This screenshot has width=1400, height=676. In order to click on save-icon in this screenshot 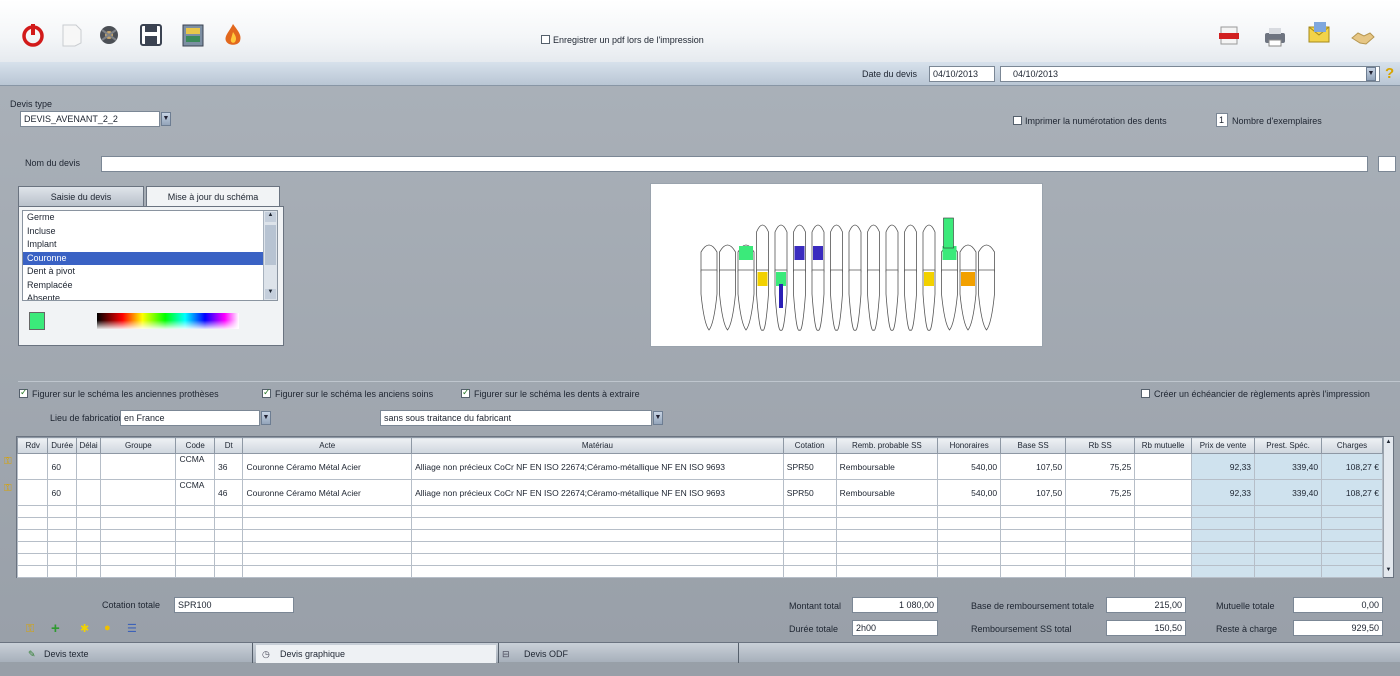, I will do `click(151, 35)`.